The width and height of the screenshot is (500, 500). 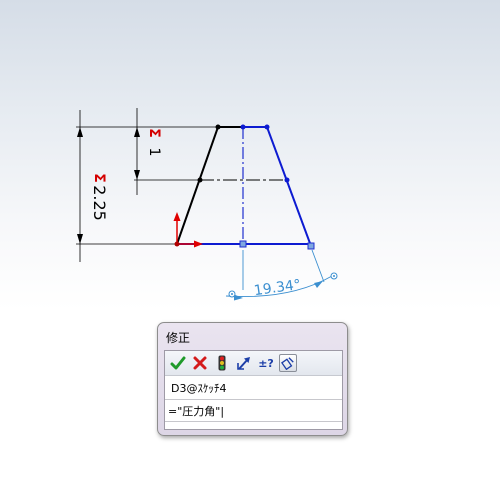 I want to click on mark-dimension-button, so click(x=288, y=363).